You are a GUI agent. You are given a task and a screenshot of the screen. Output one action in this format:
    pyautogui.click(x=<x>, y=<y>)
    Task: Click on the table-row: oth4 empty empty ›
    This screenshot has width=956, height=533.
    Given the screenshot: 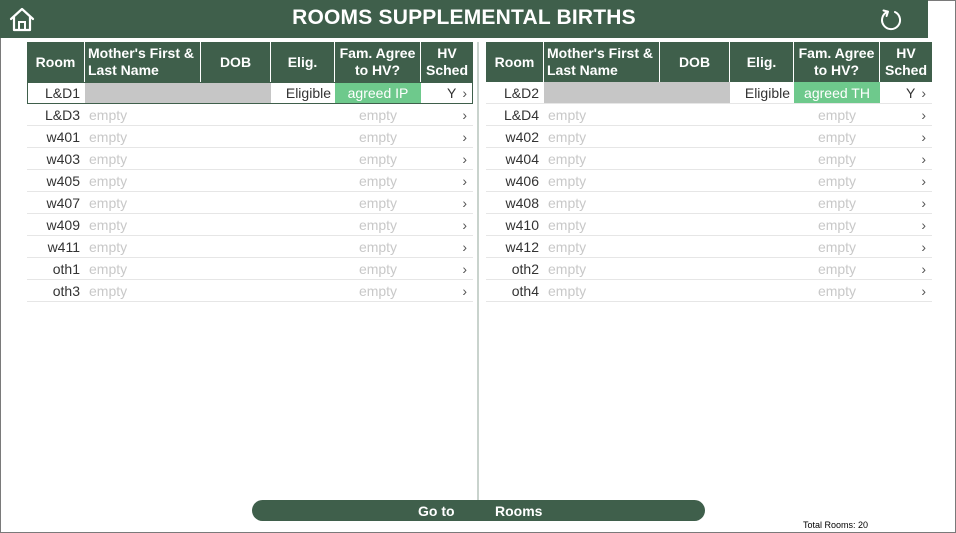 What is the action you would take?
    pyautogui.click(x=709, y=291)
    